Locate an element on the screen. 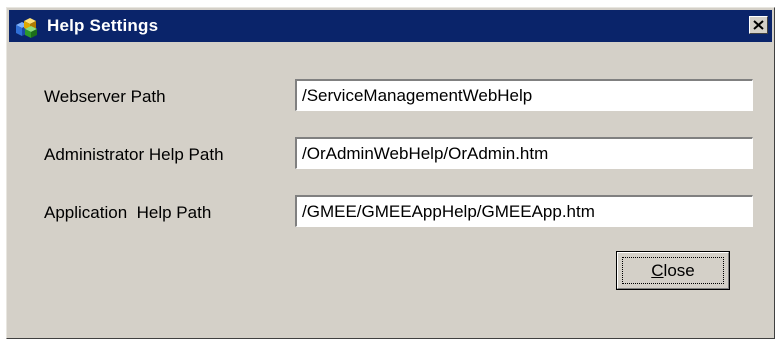 Image resolution: width=781 pixels, height=342 pixels. title-bar: Help Settings is located at coordinates (390, 26).